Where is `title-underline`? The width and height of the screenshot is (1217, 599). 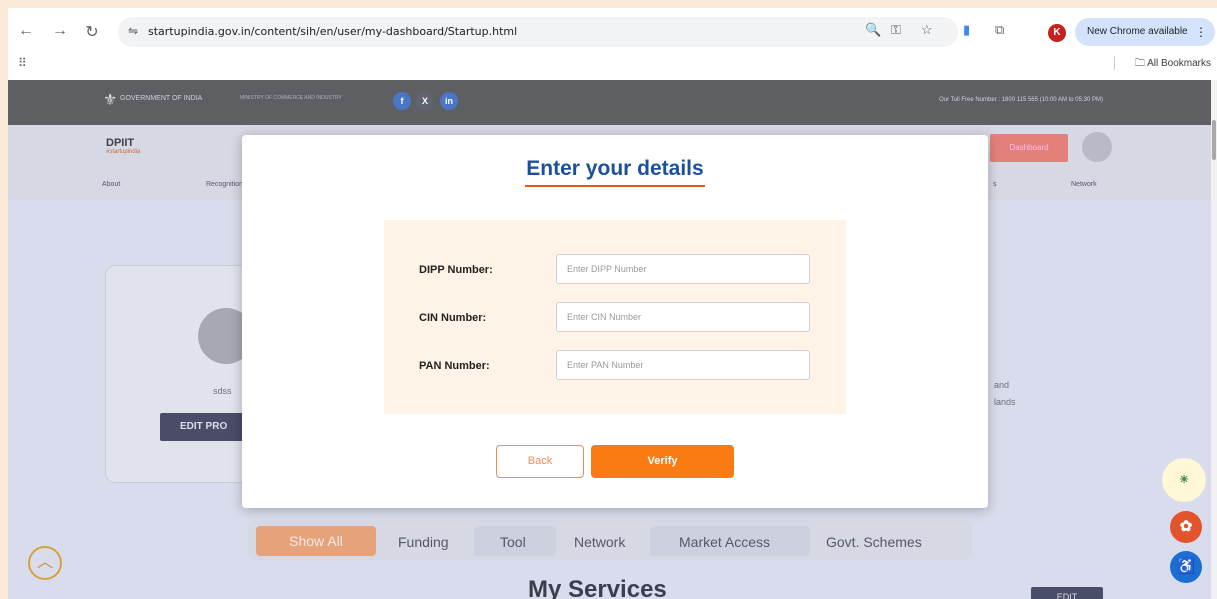 title-underline is located at coordinates (615, 186).